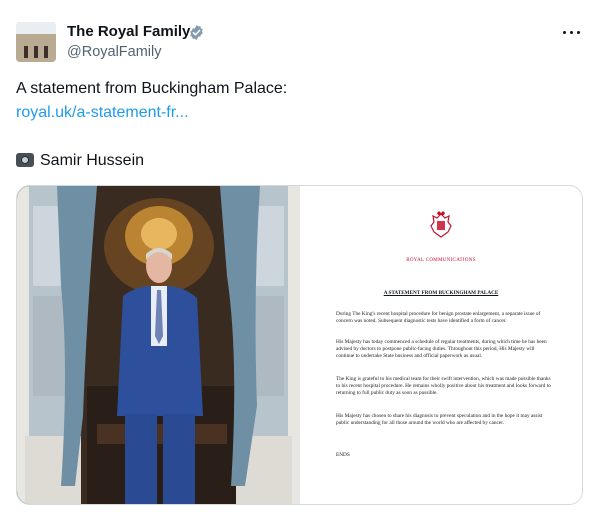 Image resolution: width=595 pixels, height=512 pixels. I want to click on verified-badge-icon, so click(196, 32).